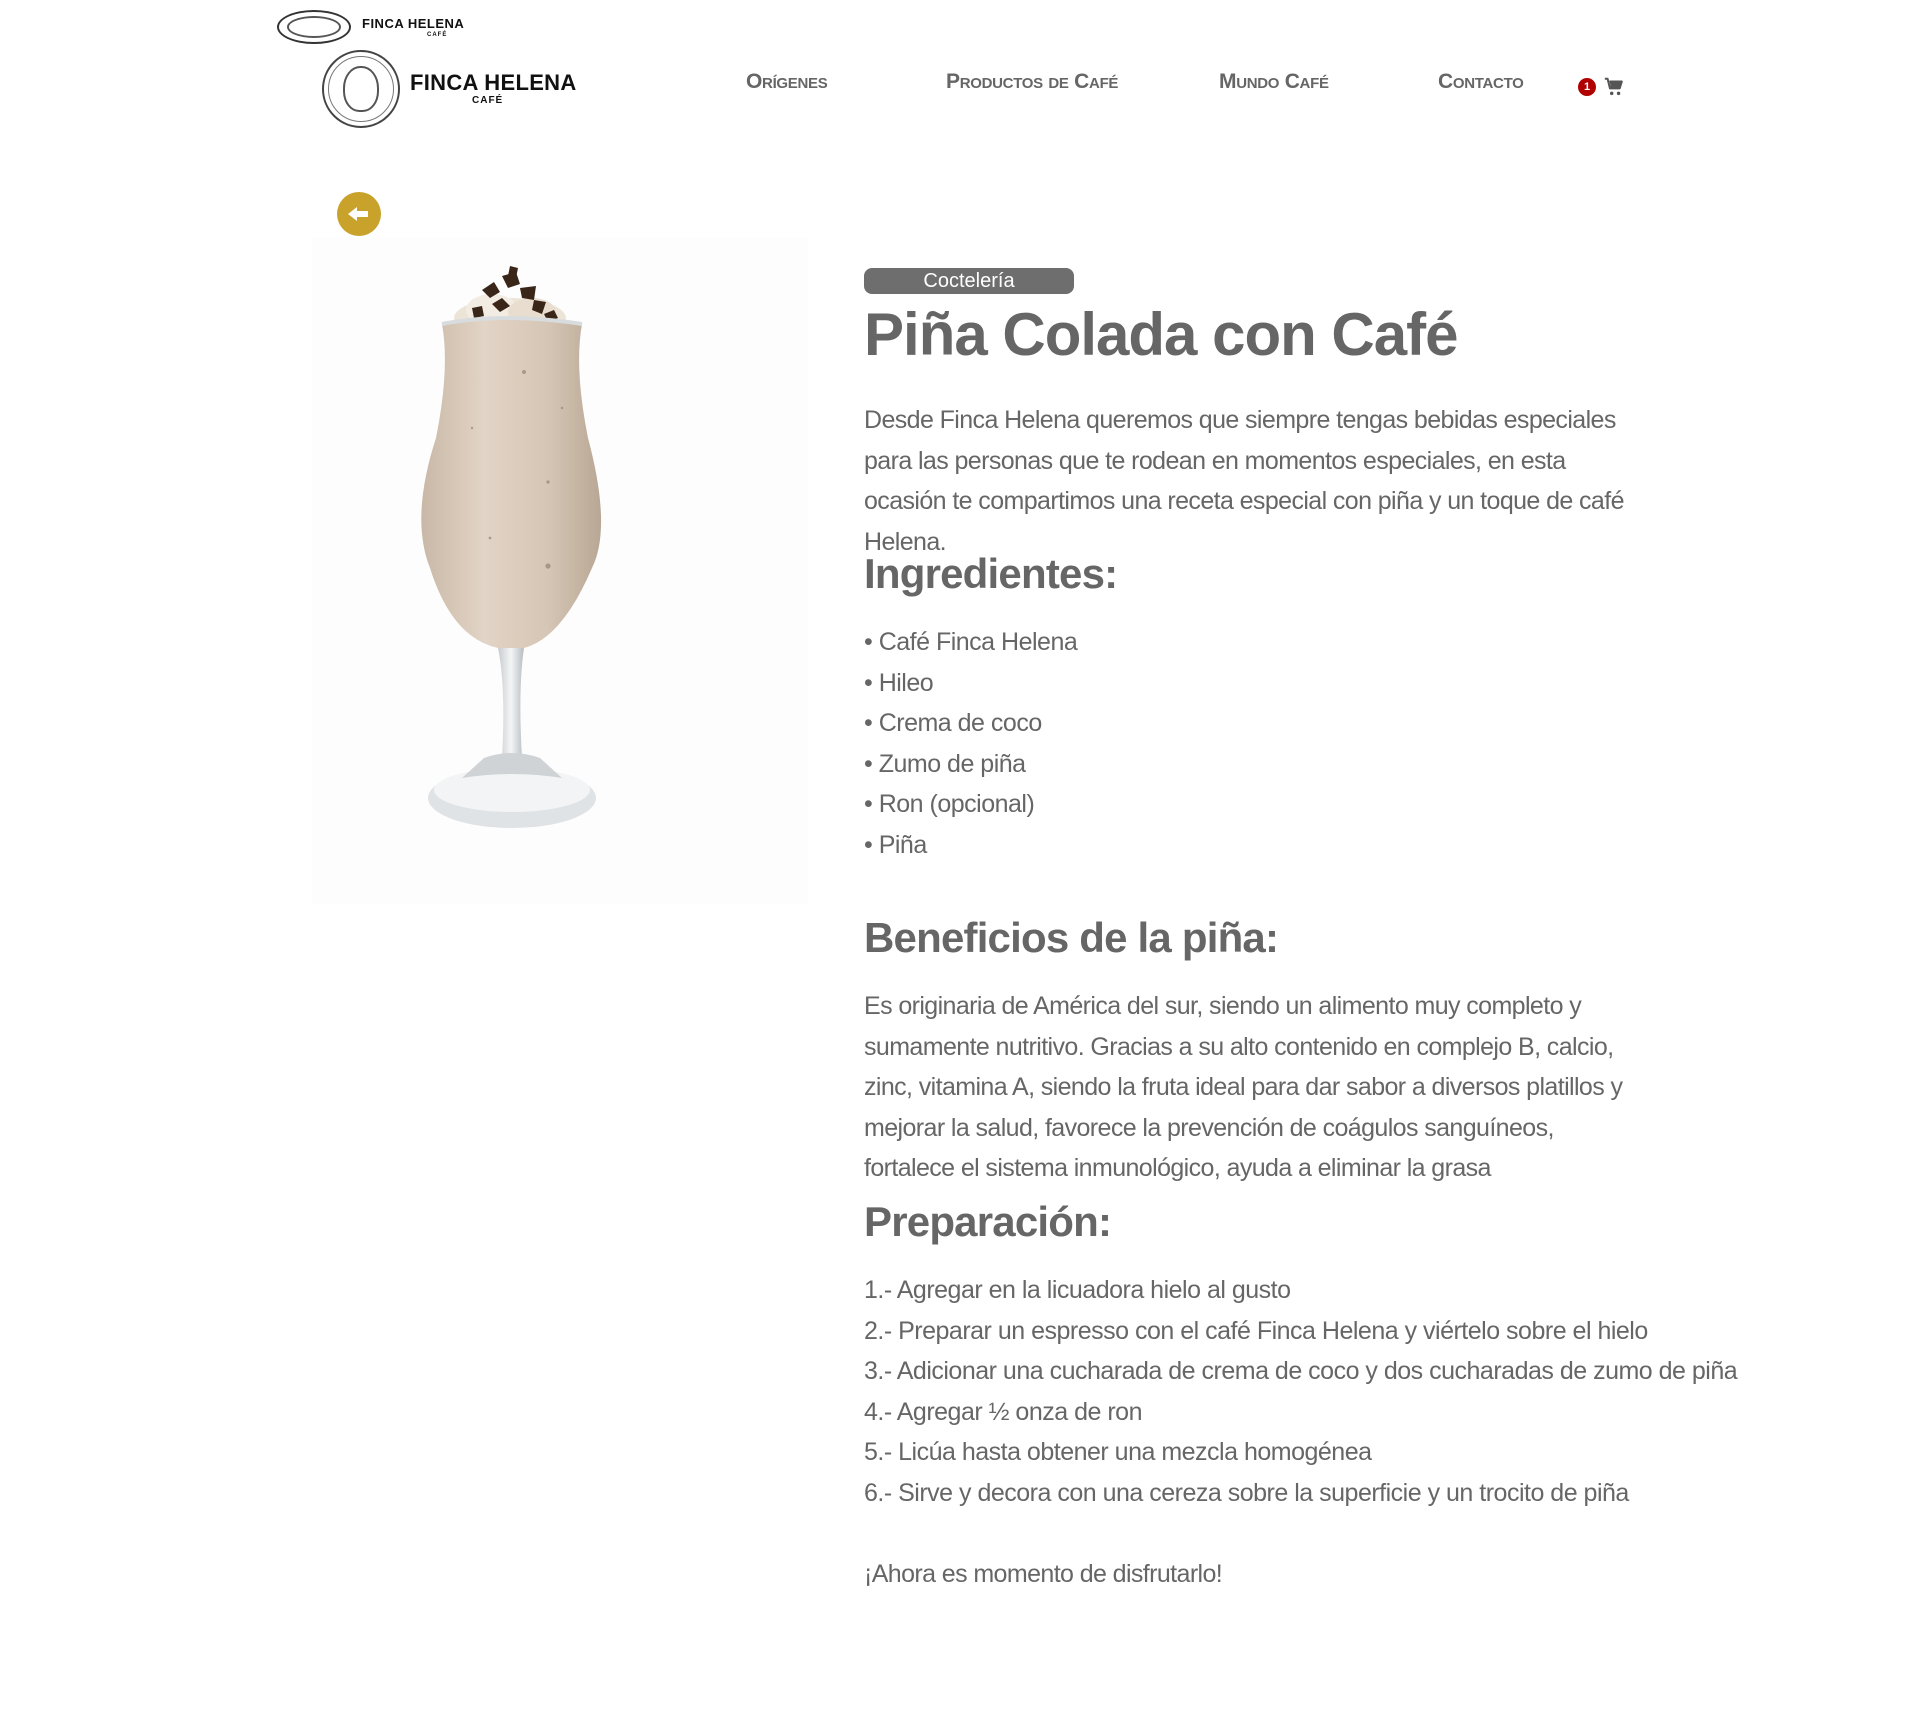 The width and height of the screenshot is (1920, 1734). I want to click on ingredient-item: • Crema de coco, so click(953, 723).